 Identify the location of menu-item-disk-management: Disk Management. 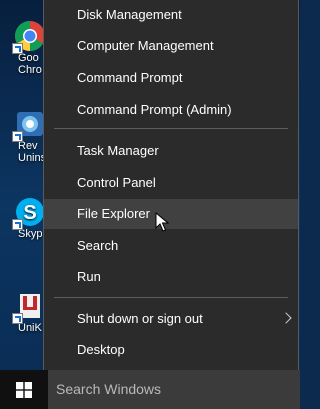
(171, 15).